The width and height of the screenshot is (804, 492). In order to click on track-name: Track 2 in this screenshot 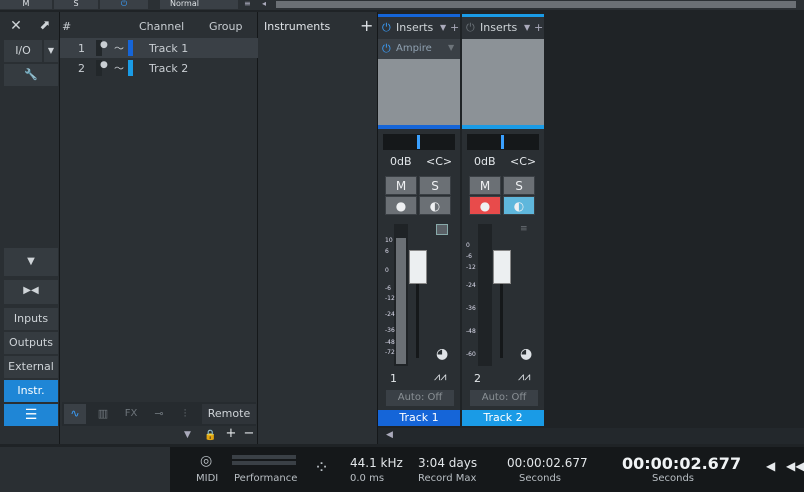, I will do `click(168, 68)`.